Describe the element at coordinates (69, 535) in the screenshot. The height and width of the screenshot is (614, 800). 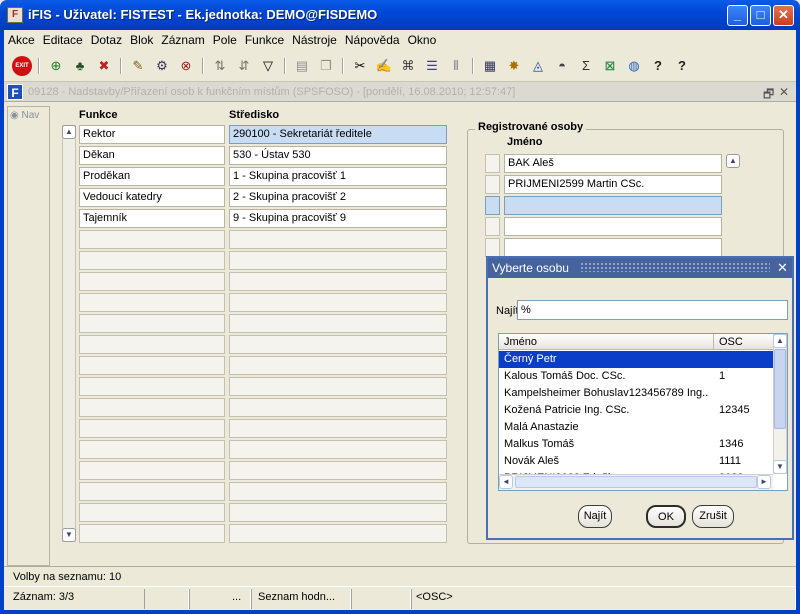
I see `scroll-down-icon: ▼` at that location.